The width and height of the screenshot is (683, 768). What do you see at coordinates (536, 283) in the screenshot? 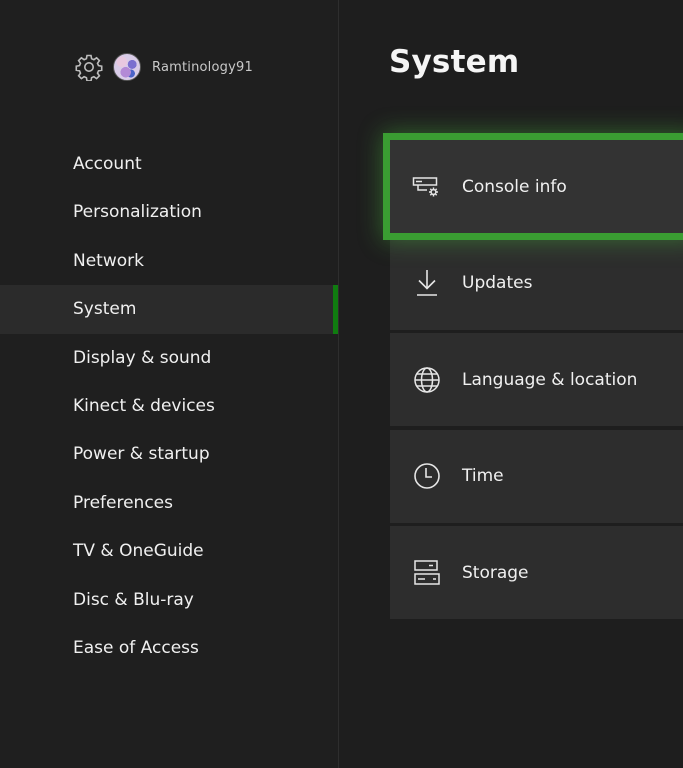
I see `tile-updates: Updates` at bounding box center [536, 283].